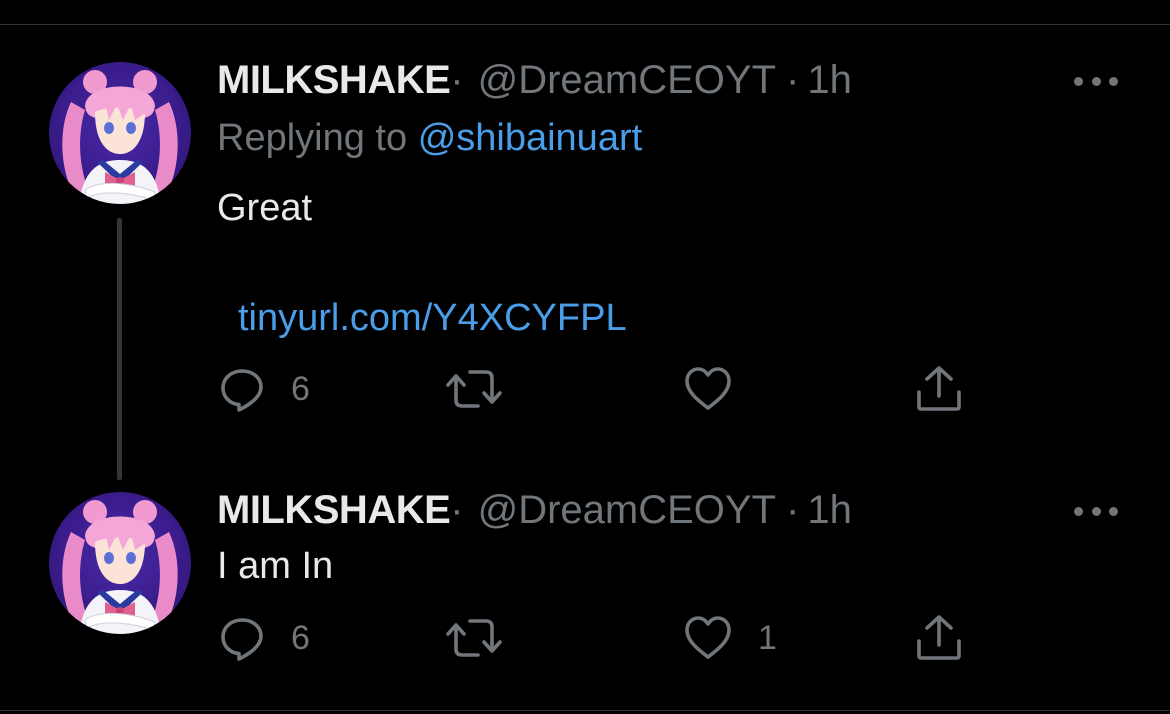 The height and width of the screenshot is (714, 1170). What do you see at coordinates (312, 138) in the screenshot?
I see `replying-to-prefix: Replying to` at bounding box center [312, 138].